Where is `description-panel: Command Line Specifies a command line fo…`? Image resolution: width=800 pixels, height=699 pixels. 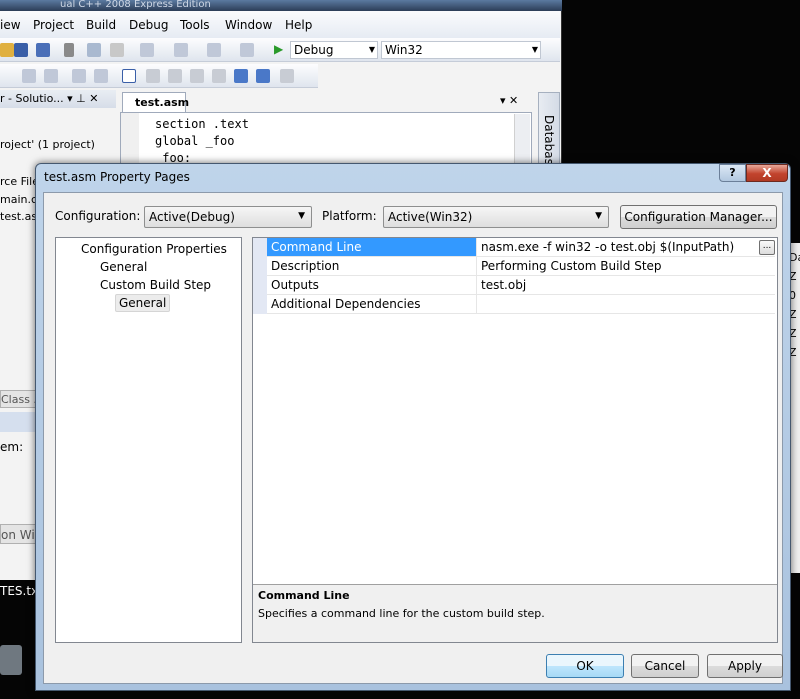
description-panel: Command Line Specifies a command line fo… is located at coordinates (515, 613).